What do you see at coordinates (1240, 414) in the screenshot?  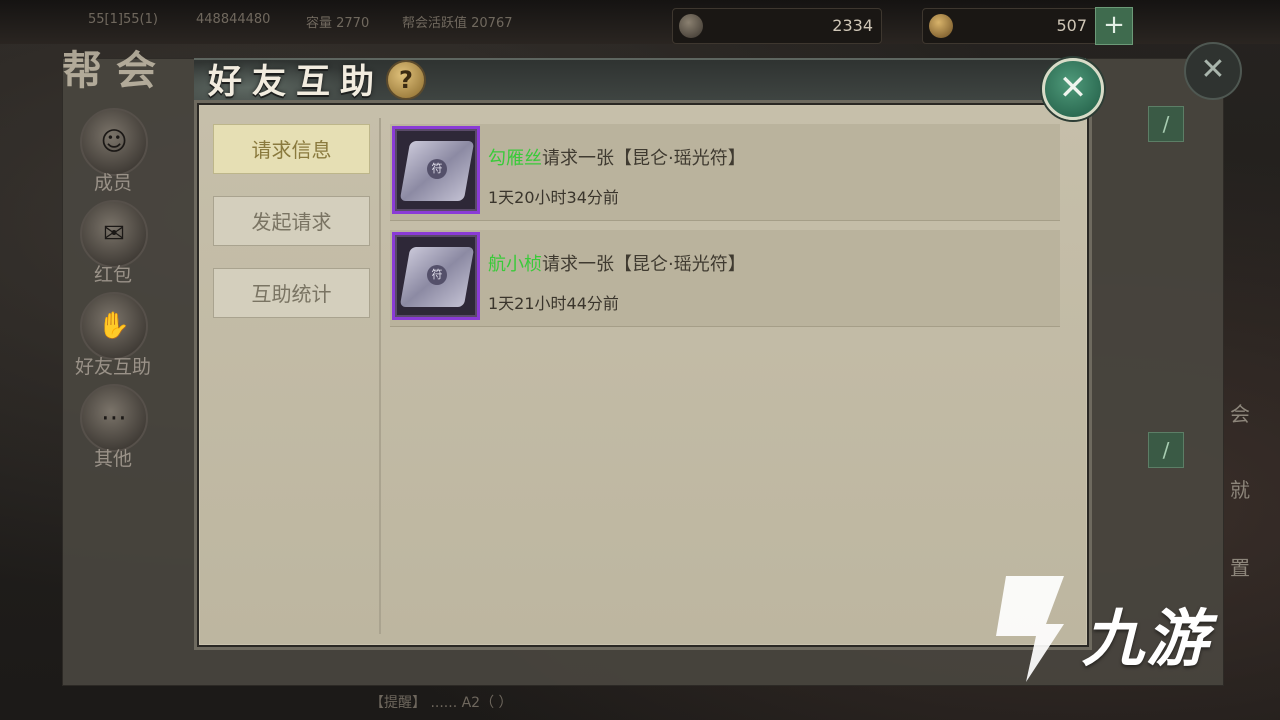 I see `right-label: 会` at bounding box center [1240, 414].